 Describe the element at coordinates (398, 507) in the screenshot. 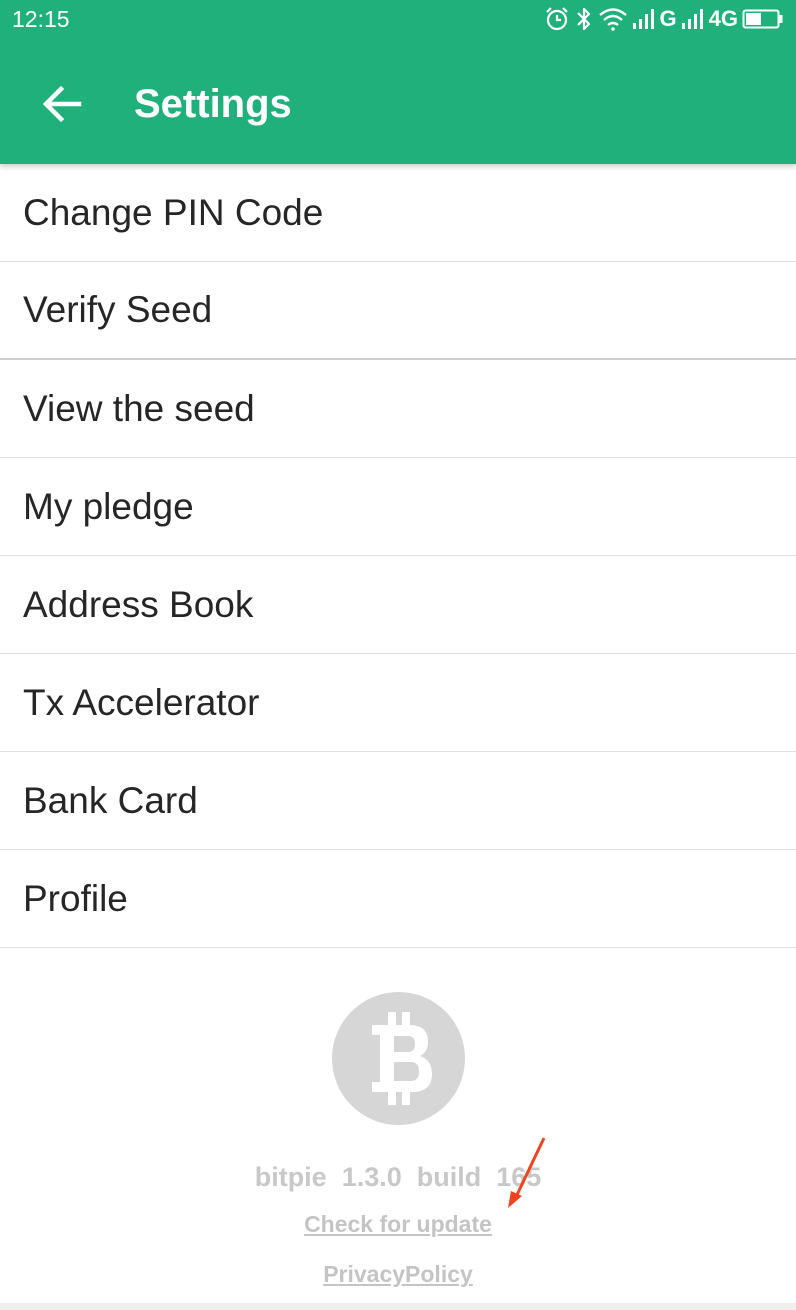

I see `menu-item-my-pledge: My pledge` at that location.